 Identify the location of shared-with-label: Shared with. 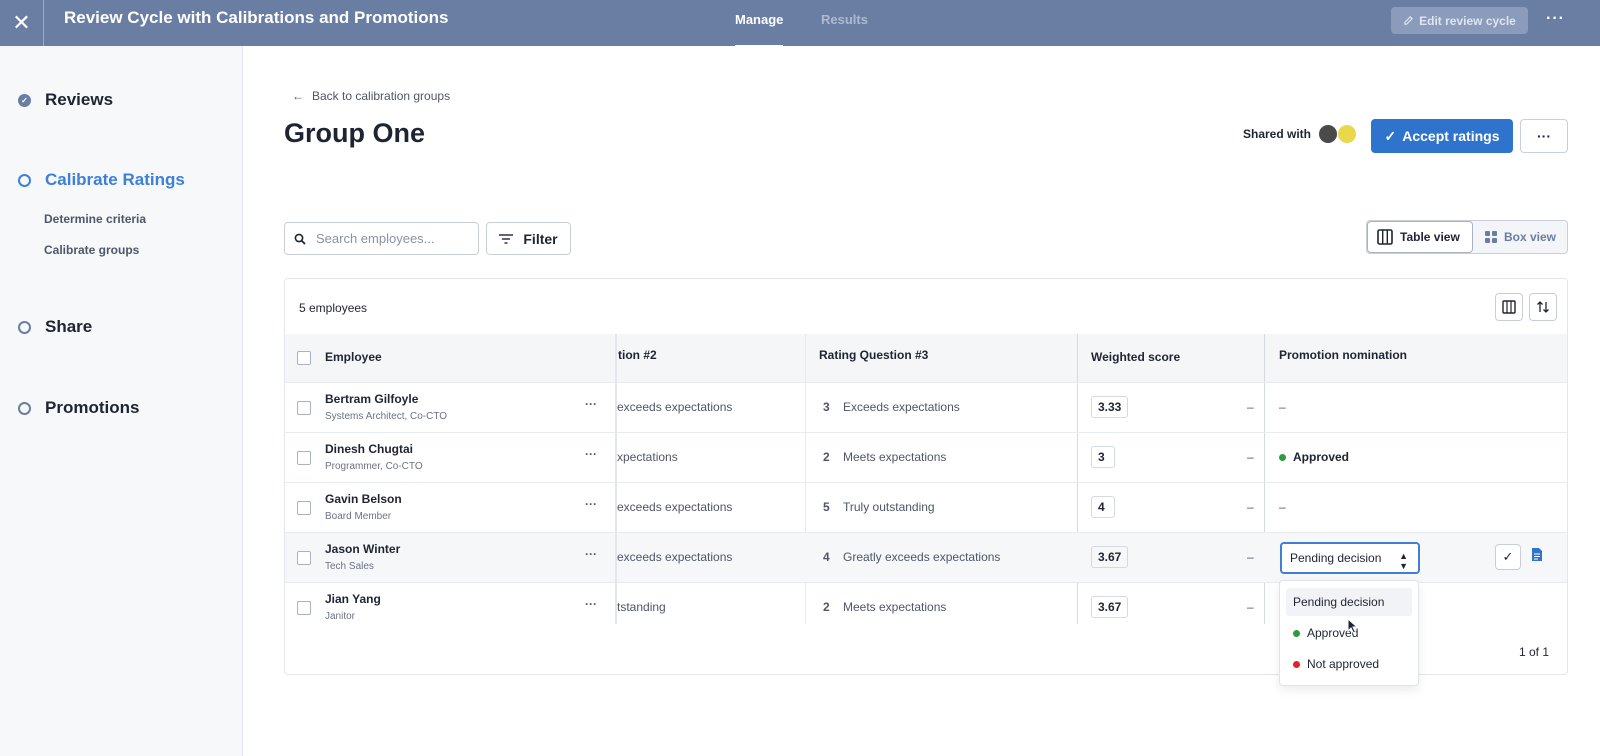
(1277, 134).